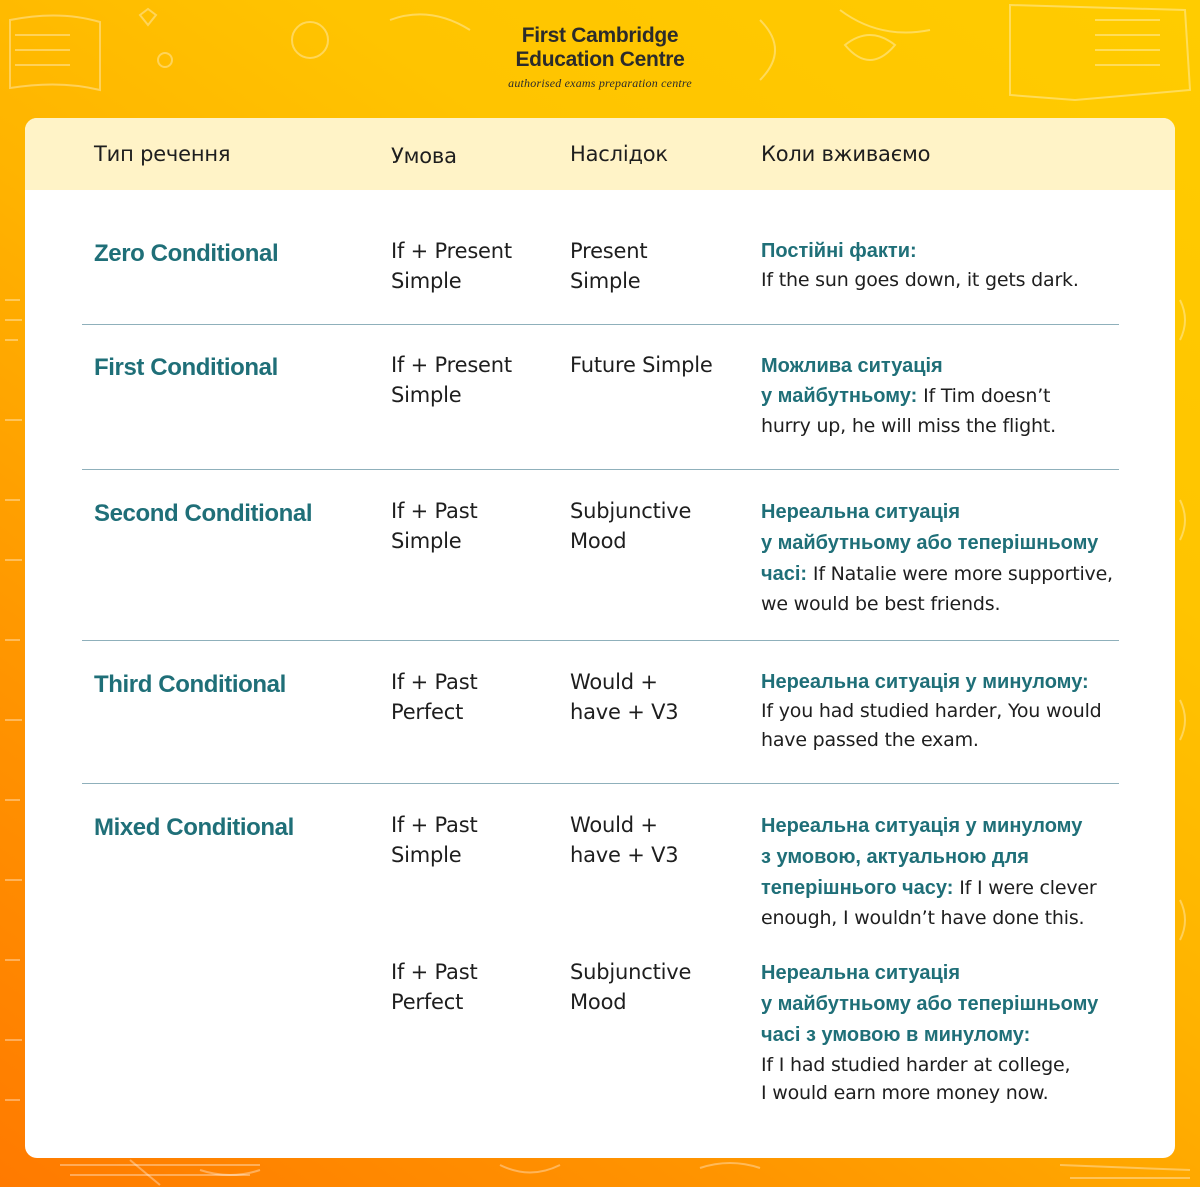 This screenshot has width=1200, height=1187. What do you see at coordinates (916, 1065) in the screenshot?
I see `usage-example: If I had studied harder at college,` at bounding box center [916, 1065].